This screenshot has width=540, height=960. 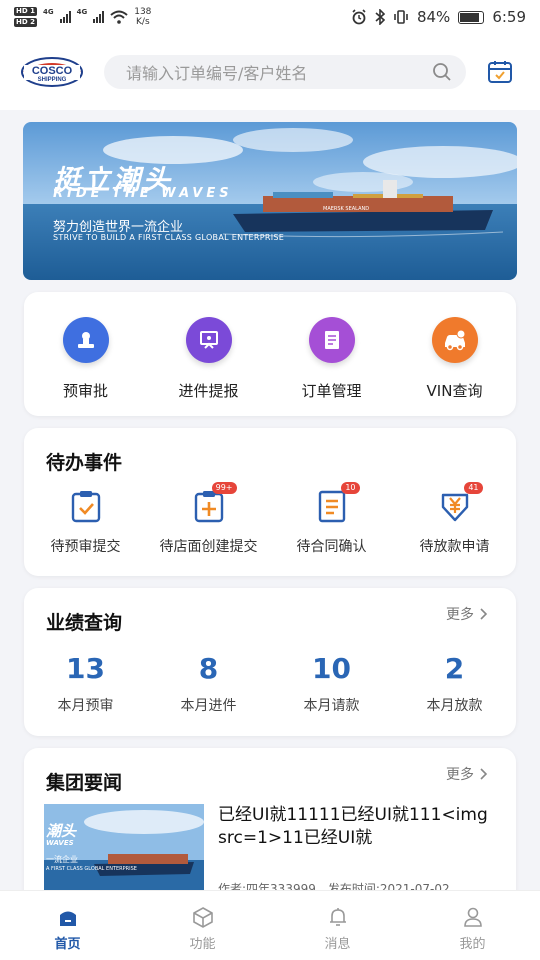 I want to click on calendar-button, so click(x=500, y=72).